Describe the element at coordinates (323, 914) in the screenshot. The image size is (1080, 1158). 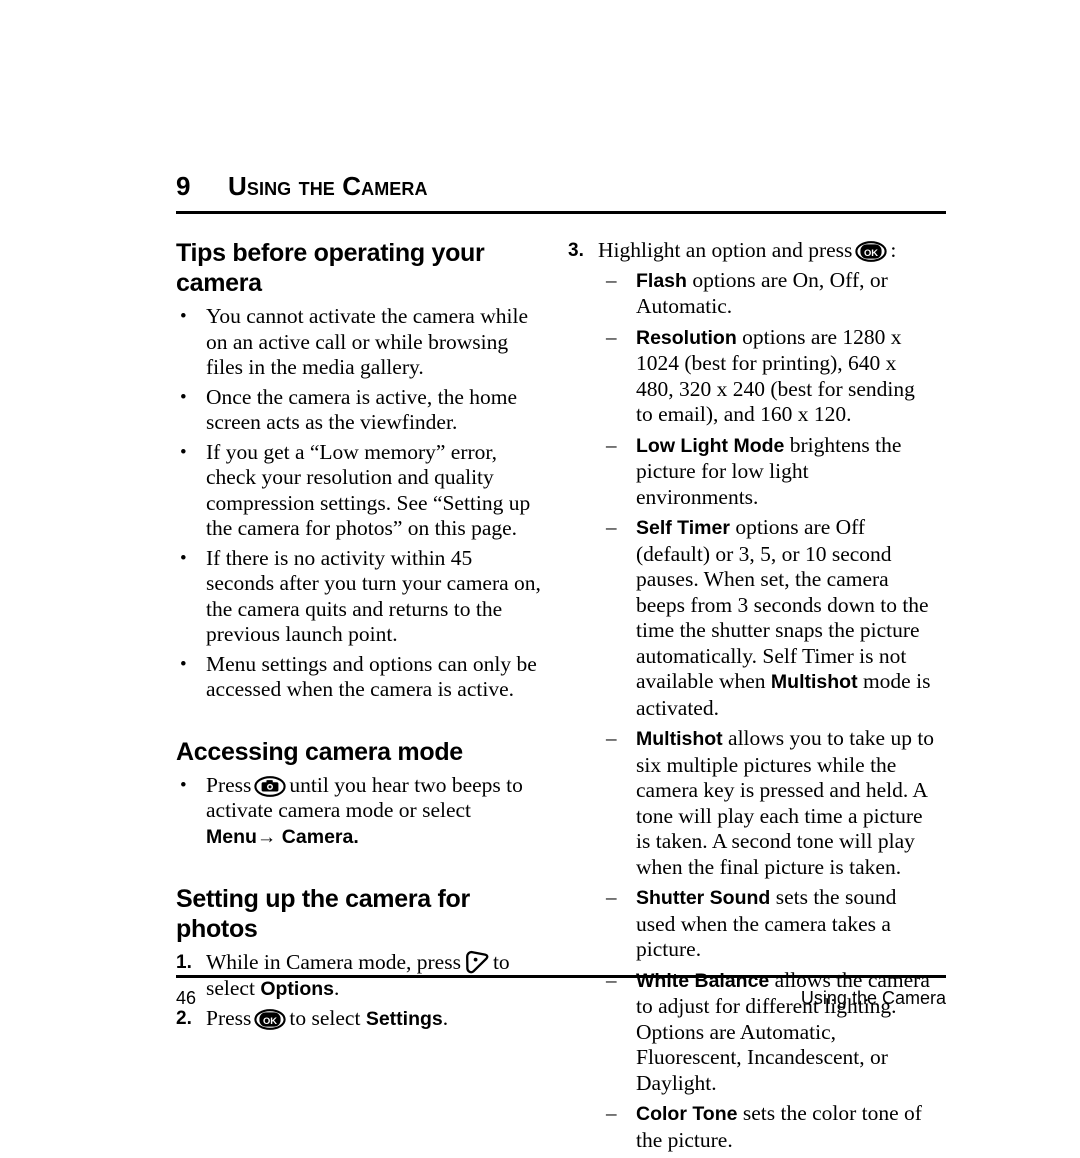
I see `section-heading-setting-up: Setting up the camera for photos` at that location.